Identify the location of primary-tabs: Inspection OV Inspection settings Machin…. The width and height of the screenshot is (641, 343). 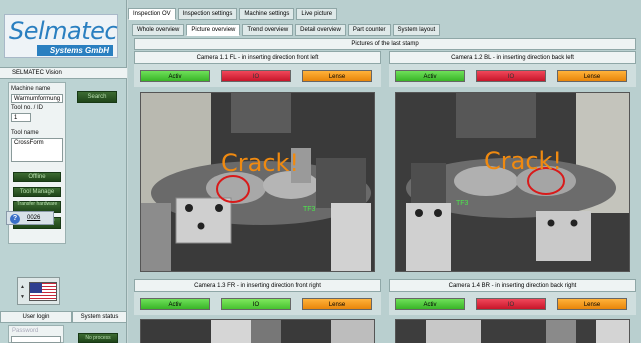
(233, 14).